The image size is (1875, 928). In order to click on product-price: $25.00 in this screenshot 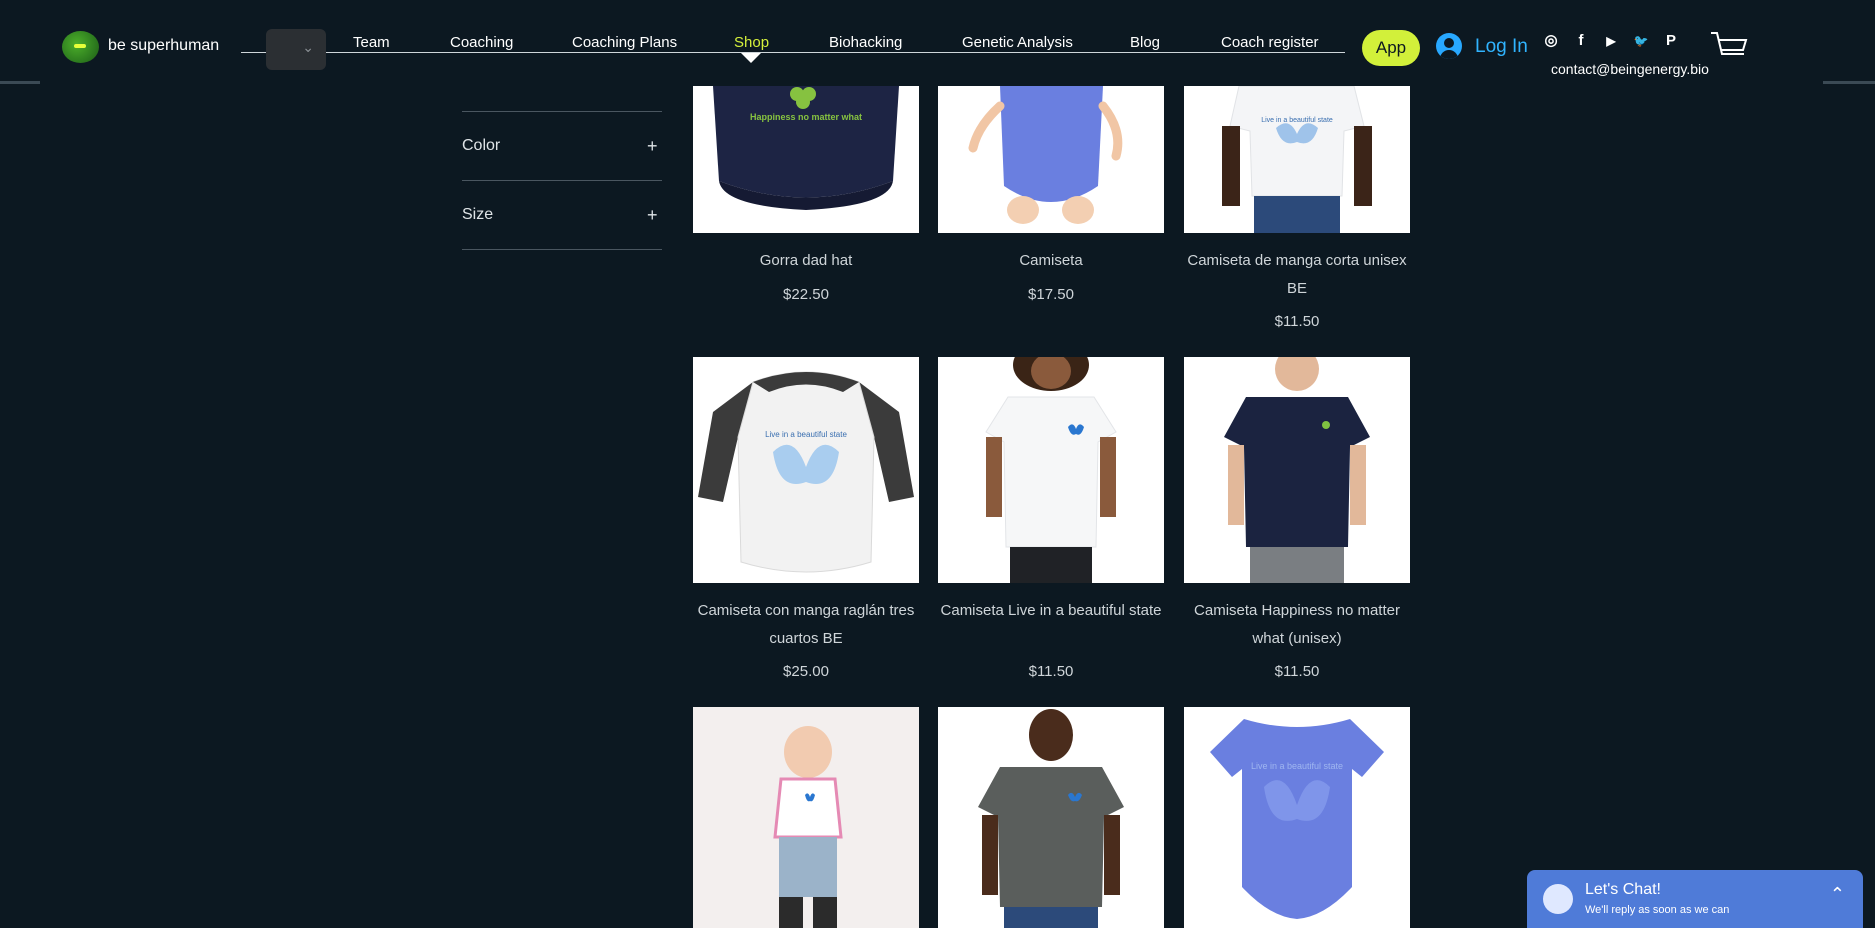, I will do `click(806, 671)`.